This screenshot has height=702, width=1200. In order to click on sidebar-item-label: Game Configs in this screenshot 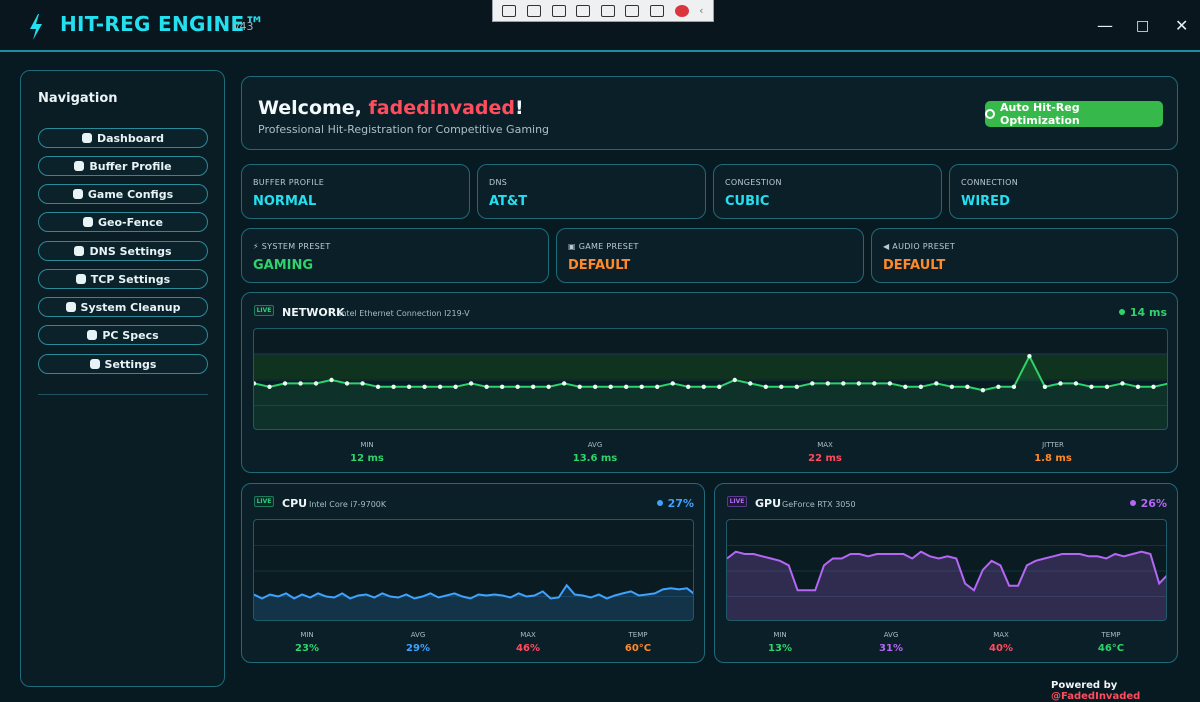, I will do `click(130, 194)`.